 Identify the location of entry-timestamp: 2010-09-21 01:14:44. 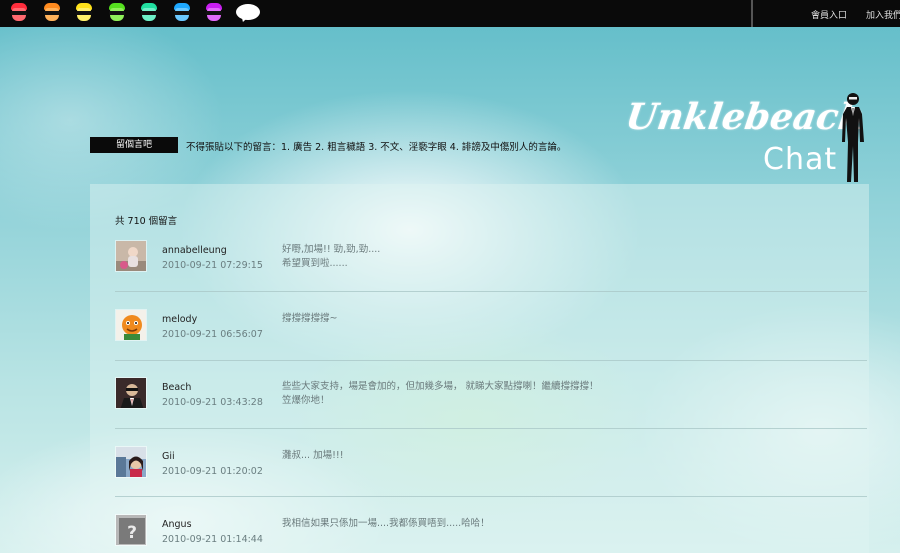
(212, 539).